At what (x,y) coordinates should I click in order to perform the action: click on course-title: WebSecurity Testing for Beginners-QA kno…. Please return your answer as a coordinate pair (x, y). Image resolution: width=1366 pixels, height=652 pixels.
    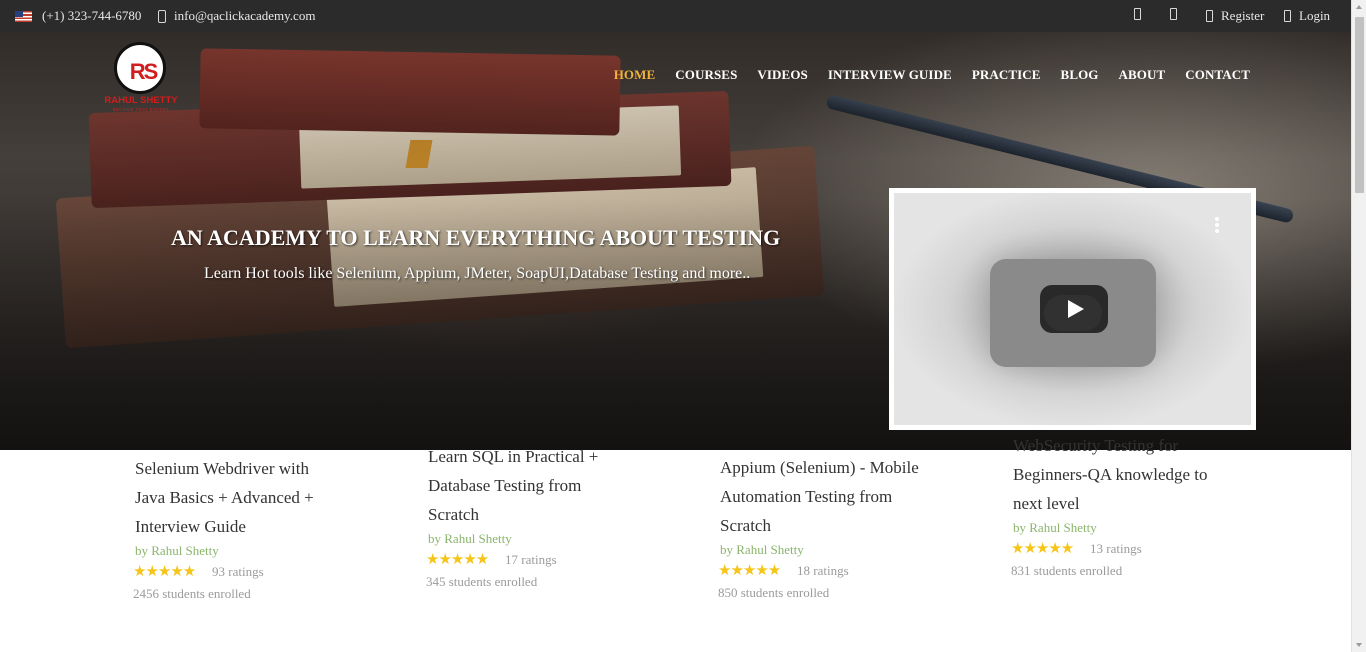
    Looking at the image, I should click on (1138, 474).